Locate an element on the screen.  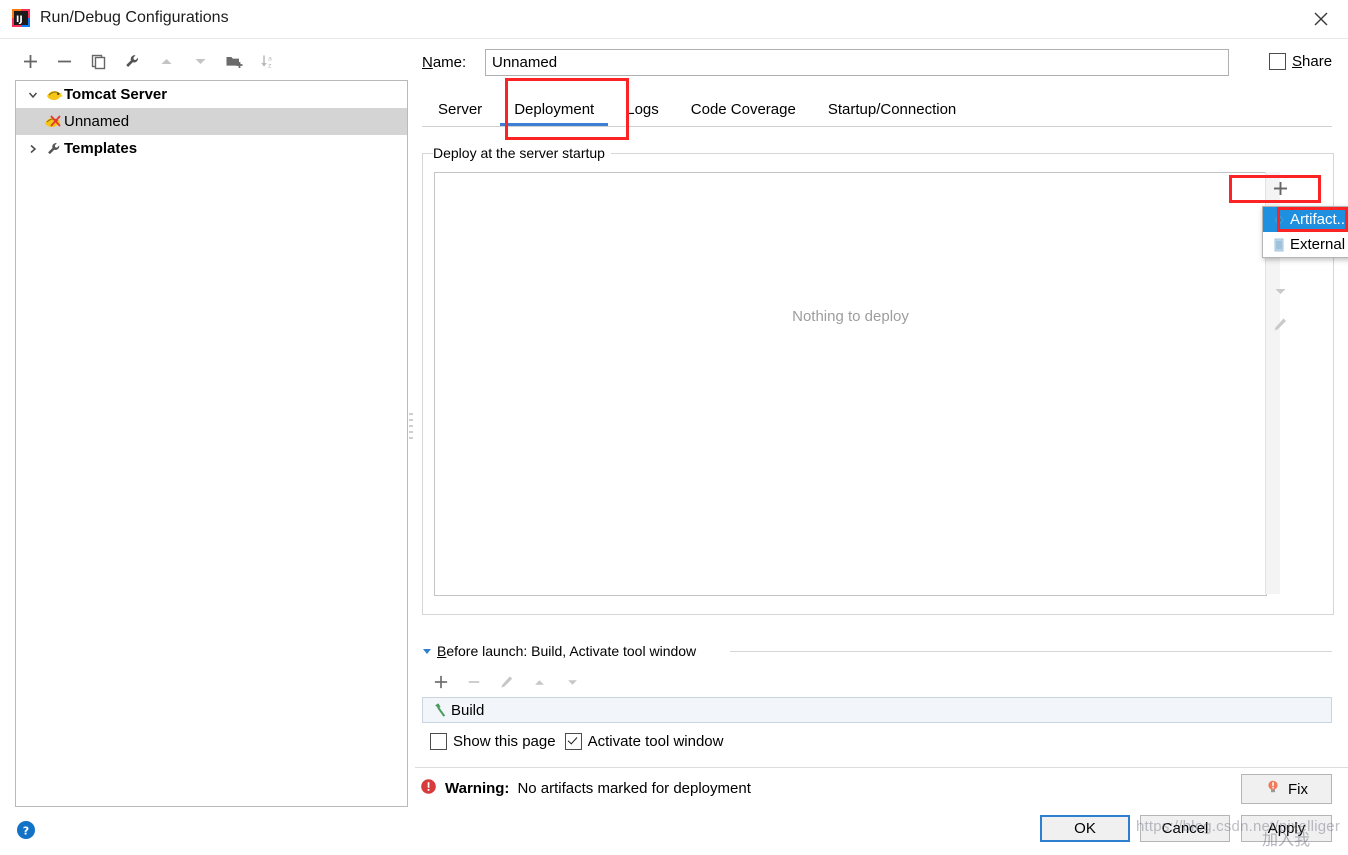
intellij-idea-icon: IJ is located at coordinates (21, 18).